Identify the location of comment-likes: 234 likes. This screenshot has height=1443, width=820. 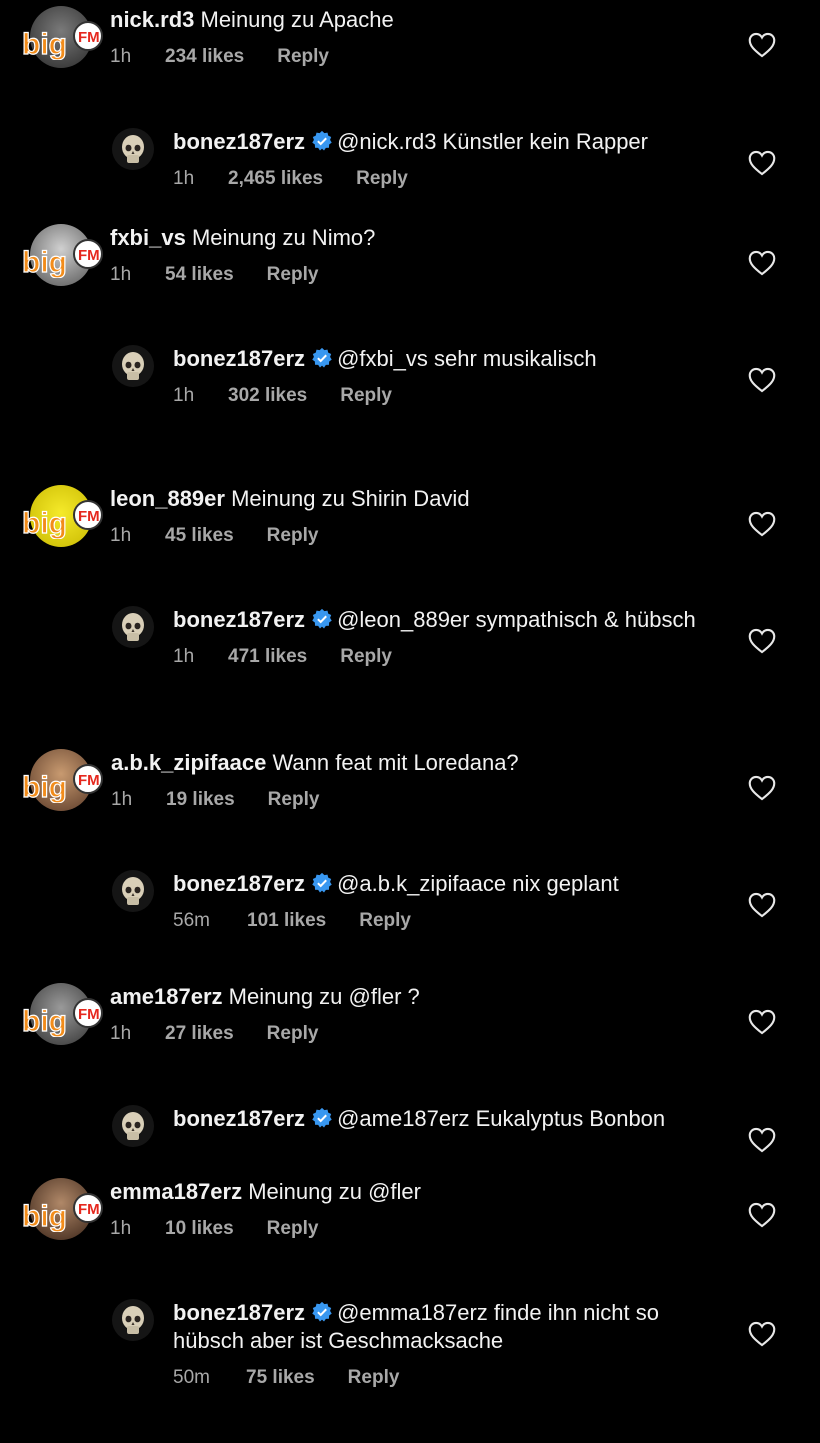
(204, 57).